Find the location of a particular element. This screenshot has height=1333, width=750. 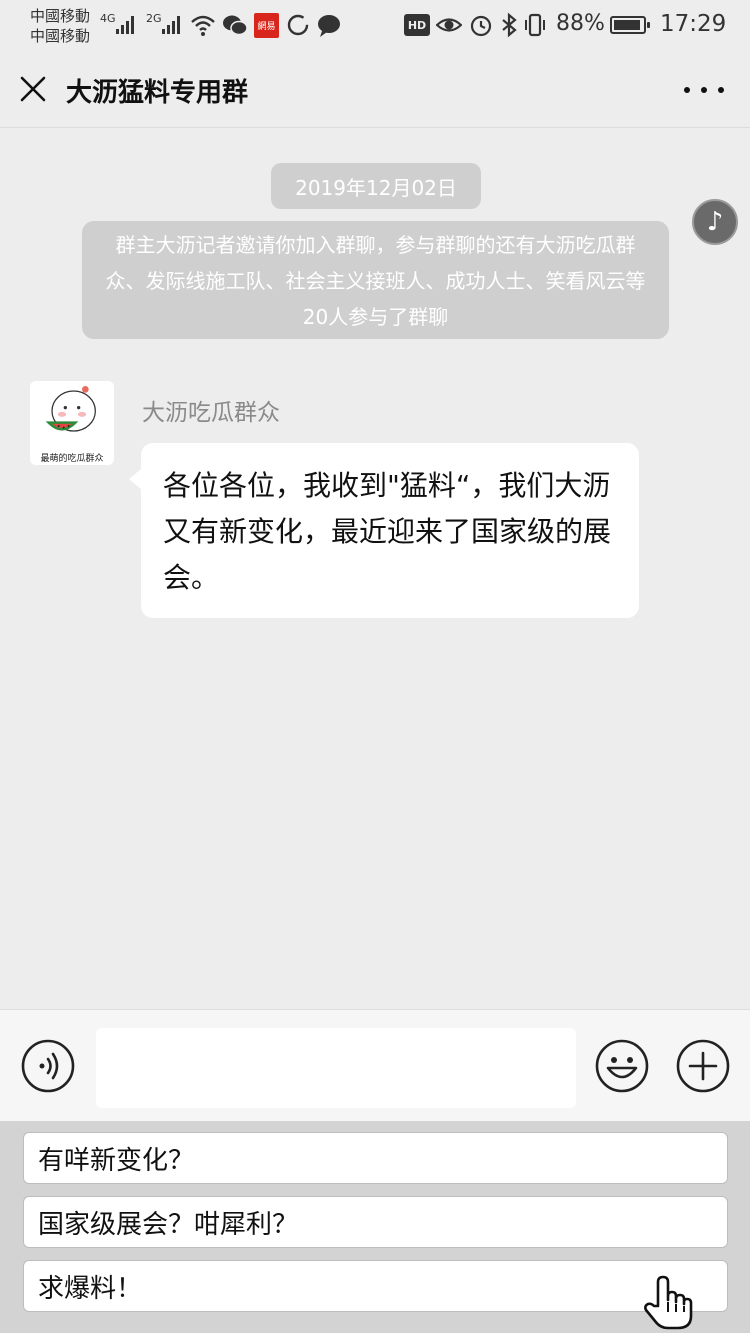

bluetooth-icon is located at coordinates (509, 25).